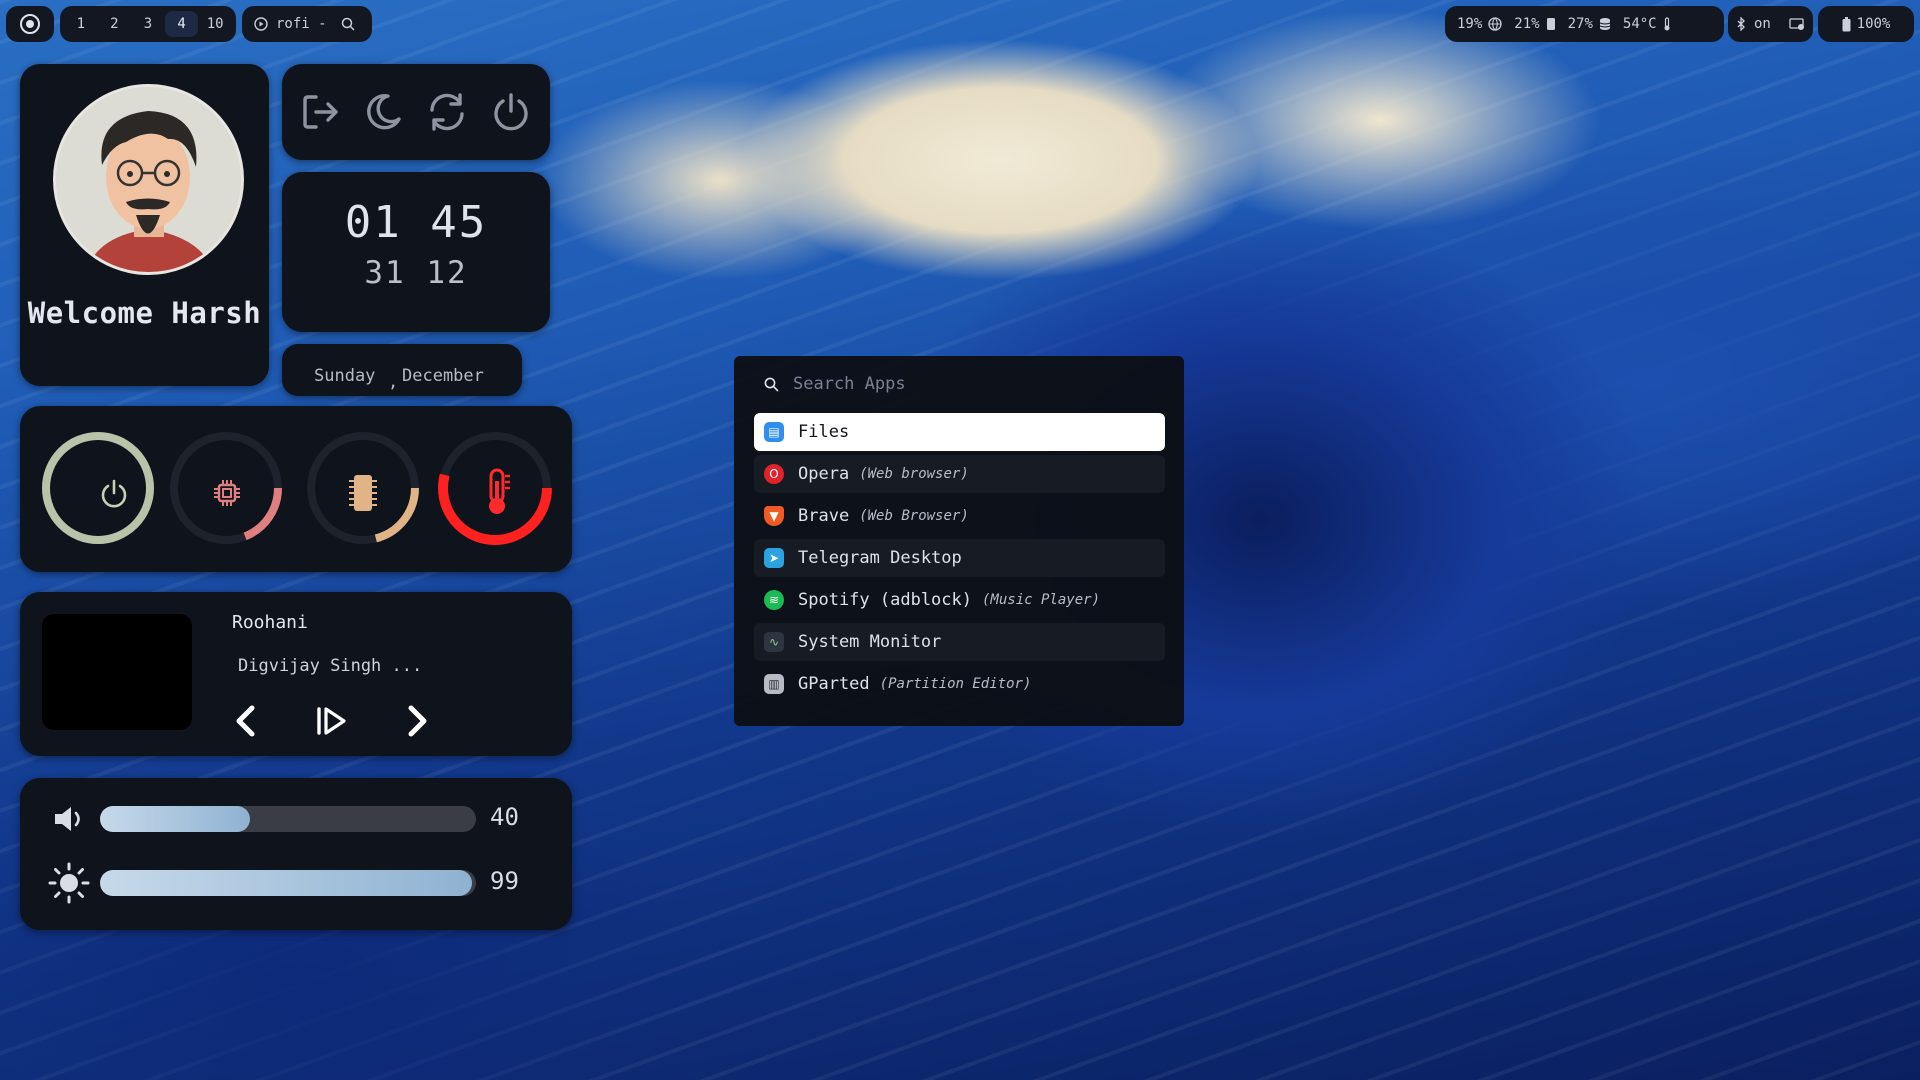 Image resolution: width=1920 pixels, height=1080 pixels. Describe the element at coordinates (774, 474) in the screenshot. I see `opera-icon: O` at that location.